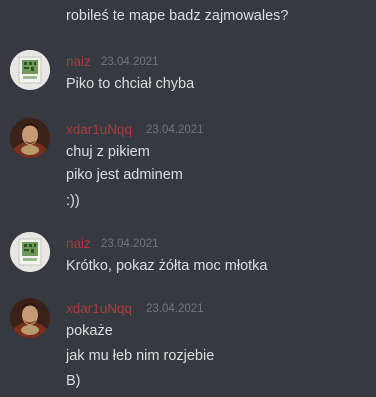  I want to click on message-line: :)), so click(73, 201).